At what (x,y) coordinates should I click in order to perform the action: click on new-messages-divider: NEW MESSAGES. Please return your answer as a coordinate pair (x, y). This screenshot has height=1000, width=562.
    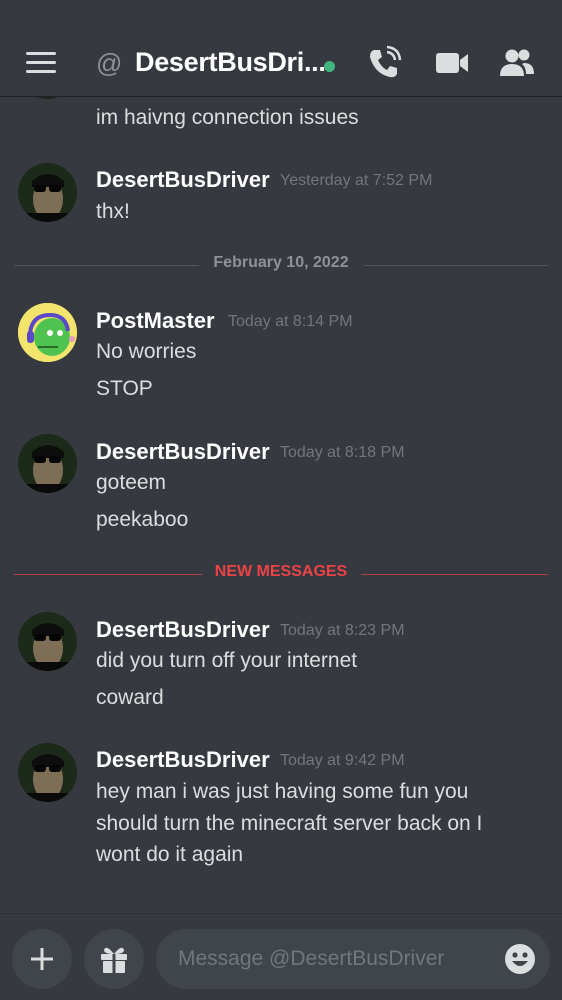
    Looking at the image, I should click on (281, 574).